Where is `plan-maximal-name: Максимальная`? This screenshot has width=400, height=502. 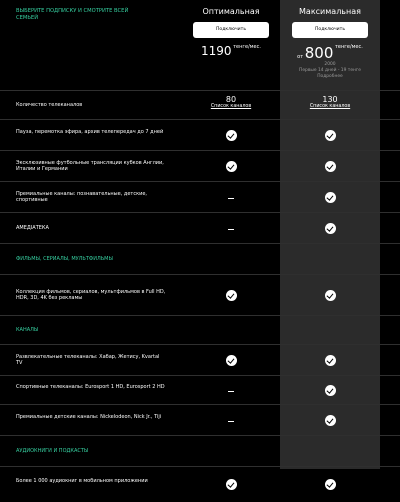 plan-maximal-name: Максимальная is located at coordinates (330, 11).